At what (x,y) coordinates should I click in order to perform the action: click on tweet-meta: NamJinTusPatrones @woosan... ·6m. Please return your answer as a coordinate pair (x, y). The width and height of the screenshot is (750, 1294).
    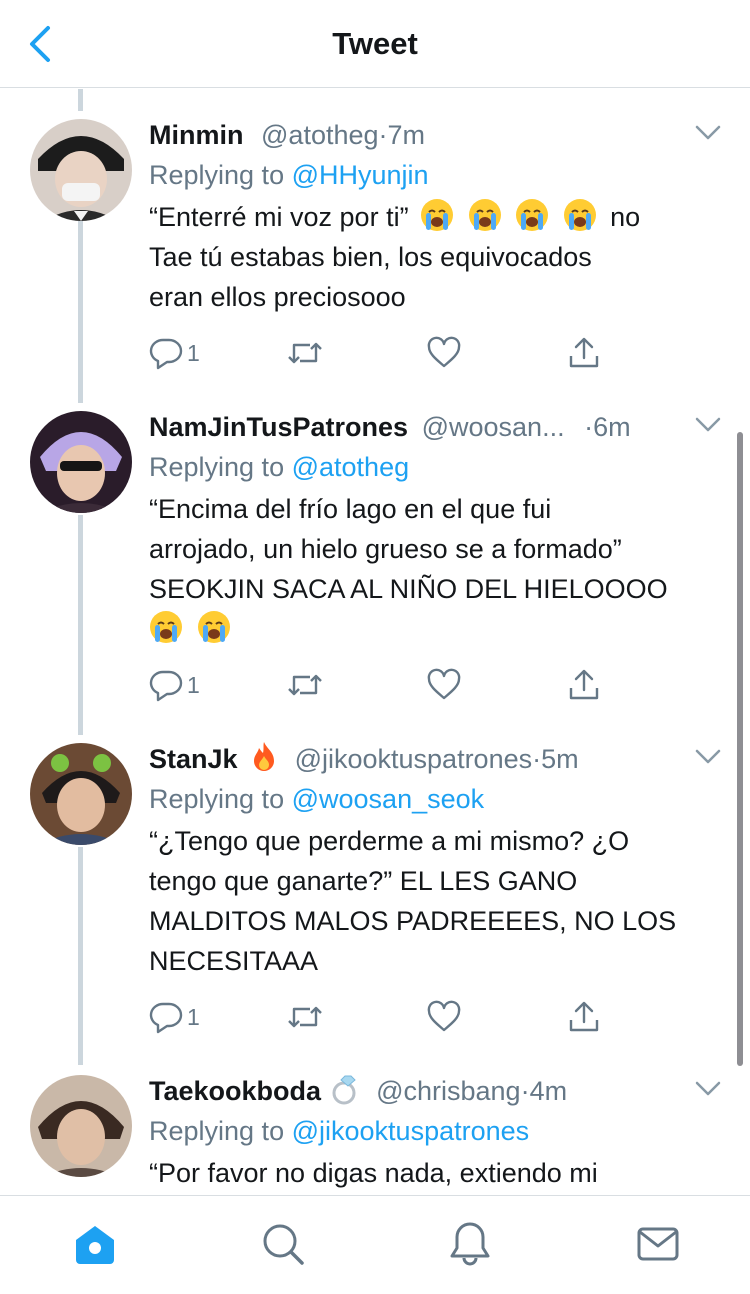
    Looking at the image, I should click on (429, 427).